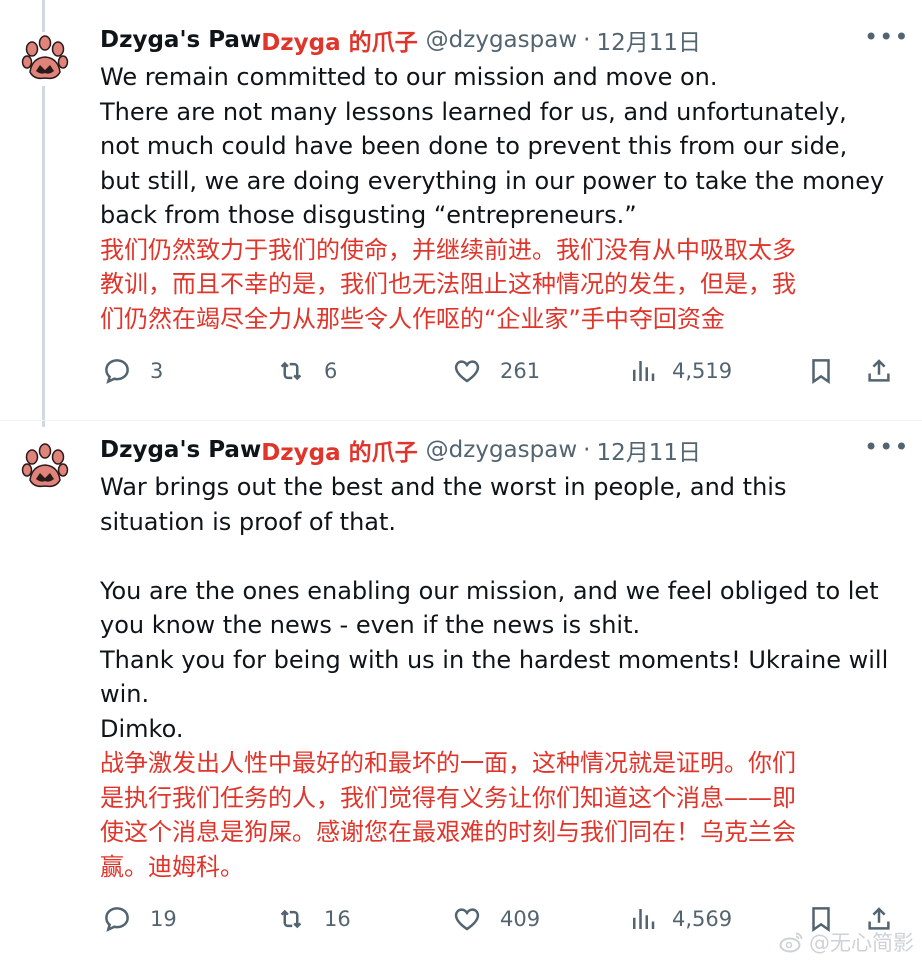 The image size is (922, 963). I want to click on translation-line: 们仍然在竭尽全力从那些令人作呕的“企业家”手中夺回资金, so click(412, 318).